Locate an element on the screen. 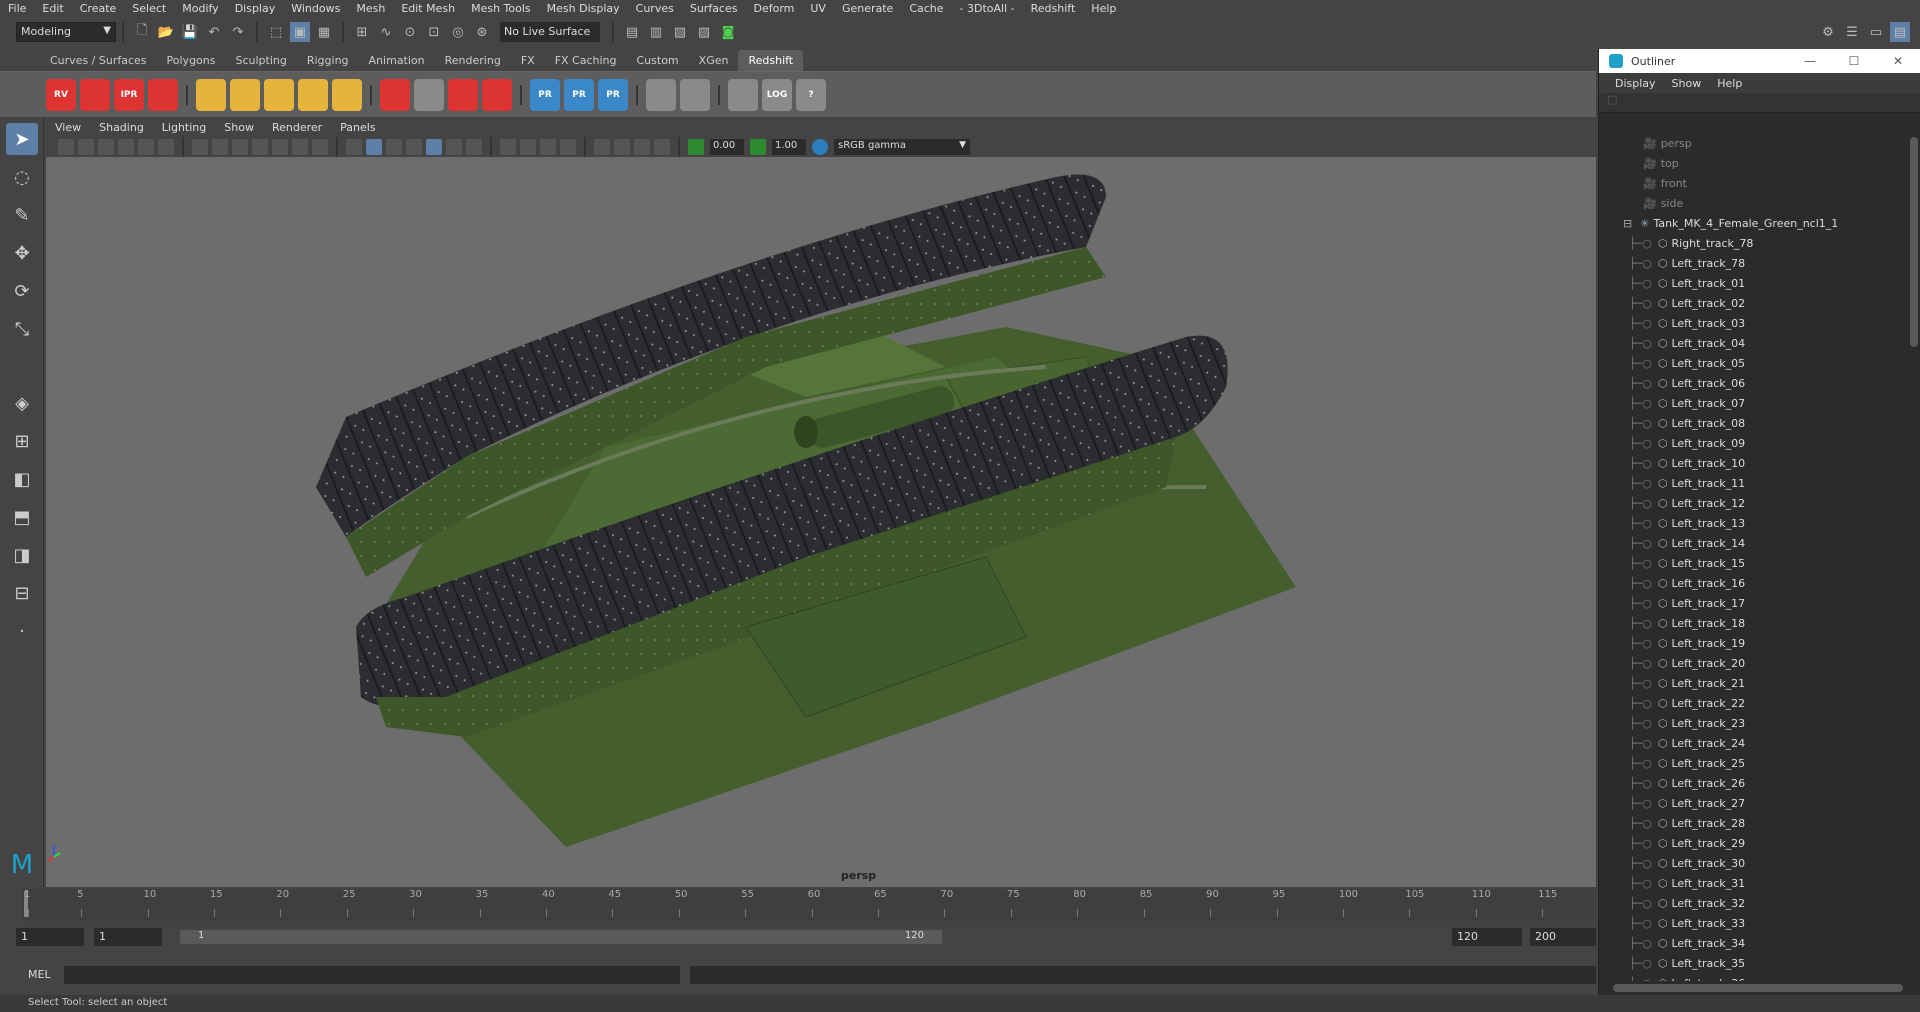 The height and width of the screenshot is (1012, 1920). menu-item: Mesh Tools is located at coordinates (501, 8).